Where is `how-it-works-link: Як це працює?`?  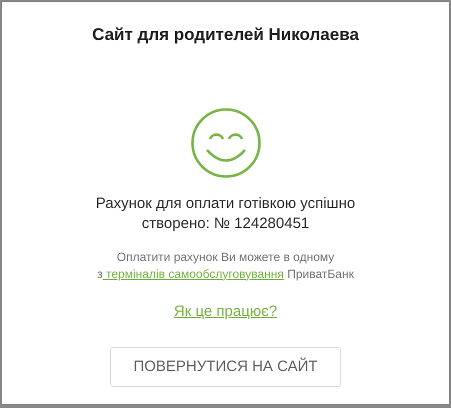
how-it-works-link: Як це працює? is located at coordinates (226, 311).